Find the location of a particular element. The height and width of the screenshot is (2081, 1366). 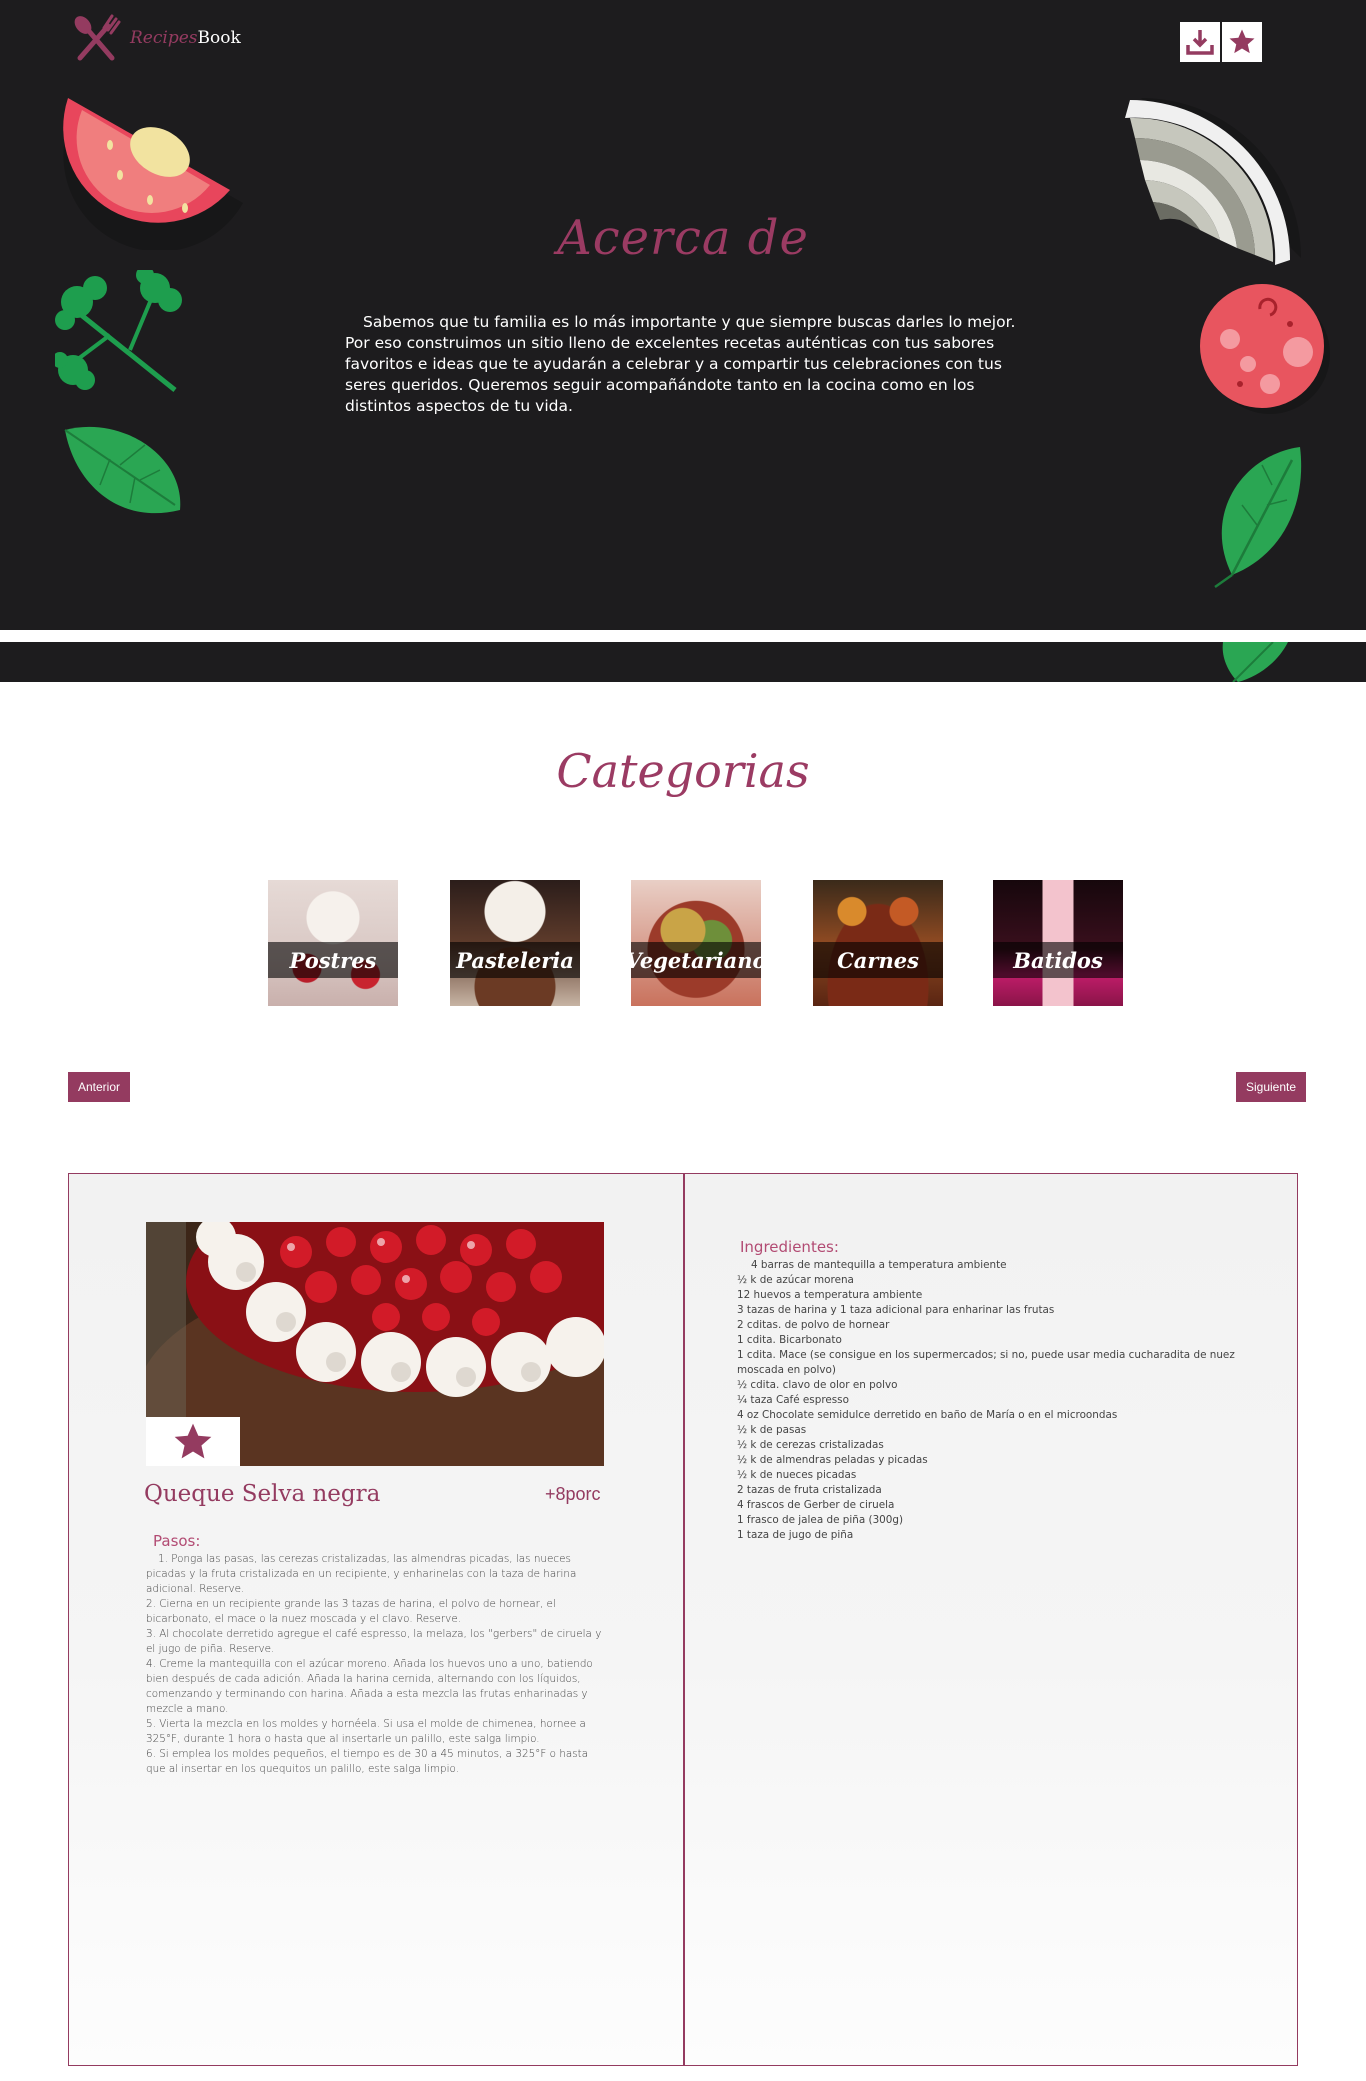

category-pasteleria: Pasteleria is located at coordinates (515, 943).